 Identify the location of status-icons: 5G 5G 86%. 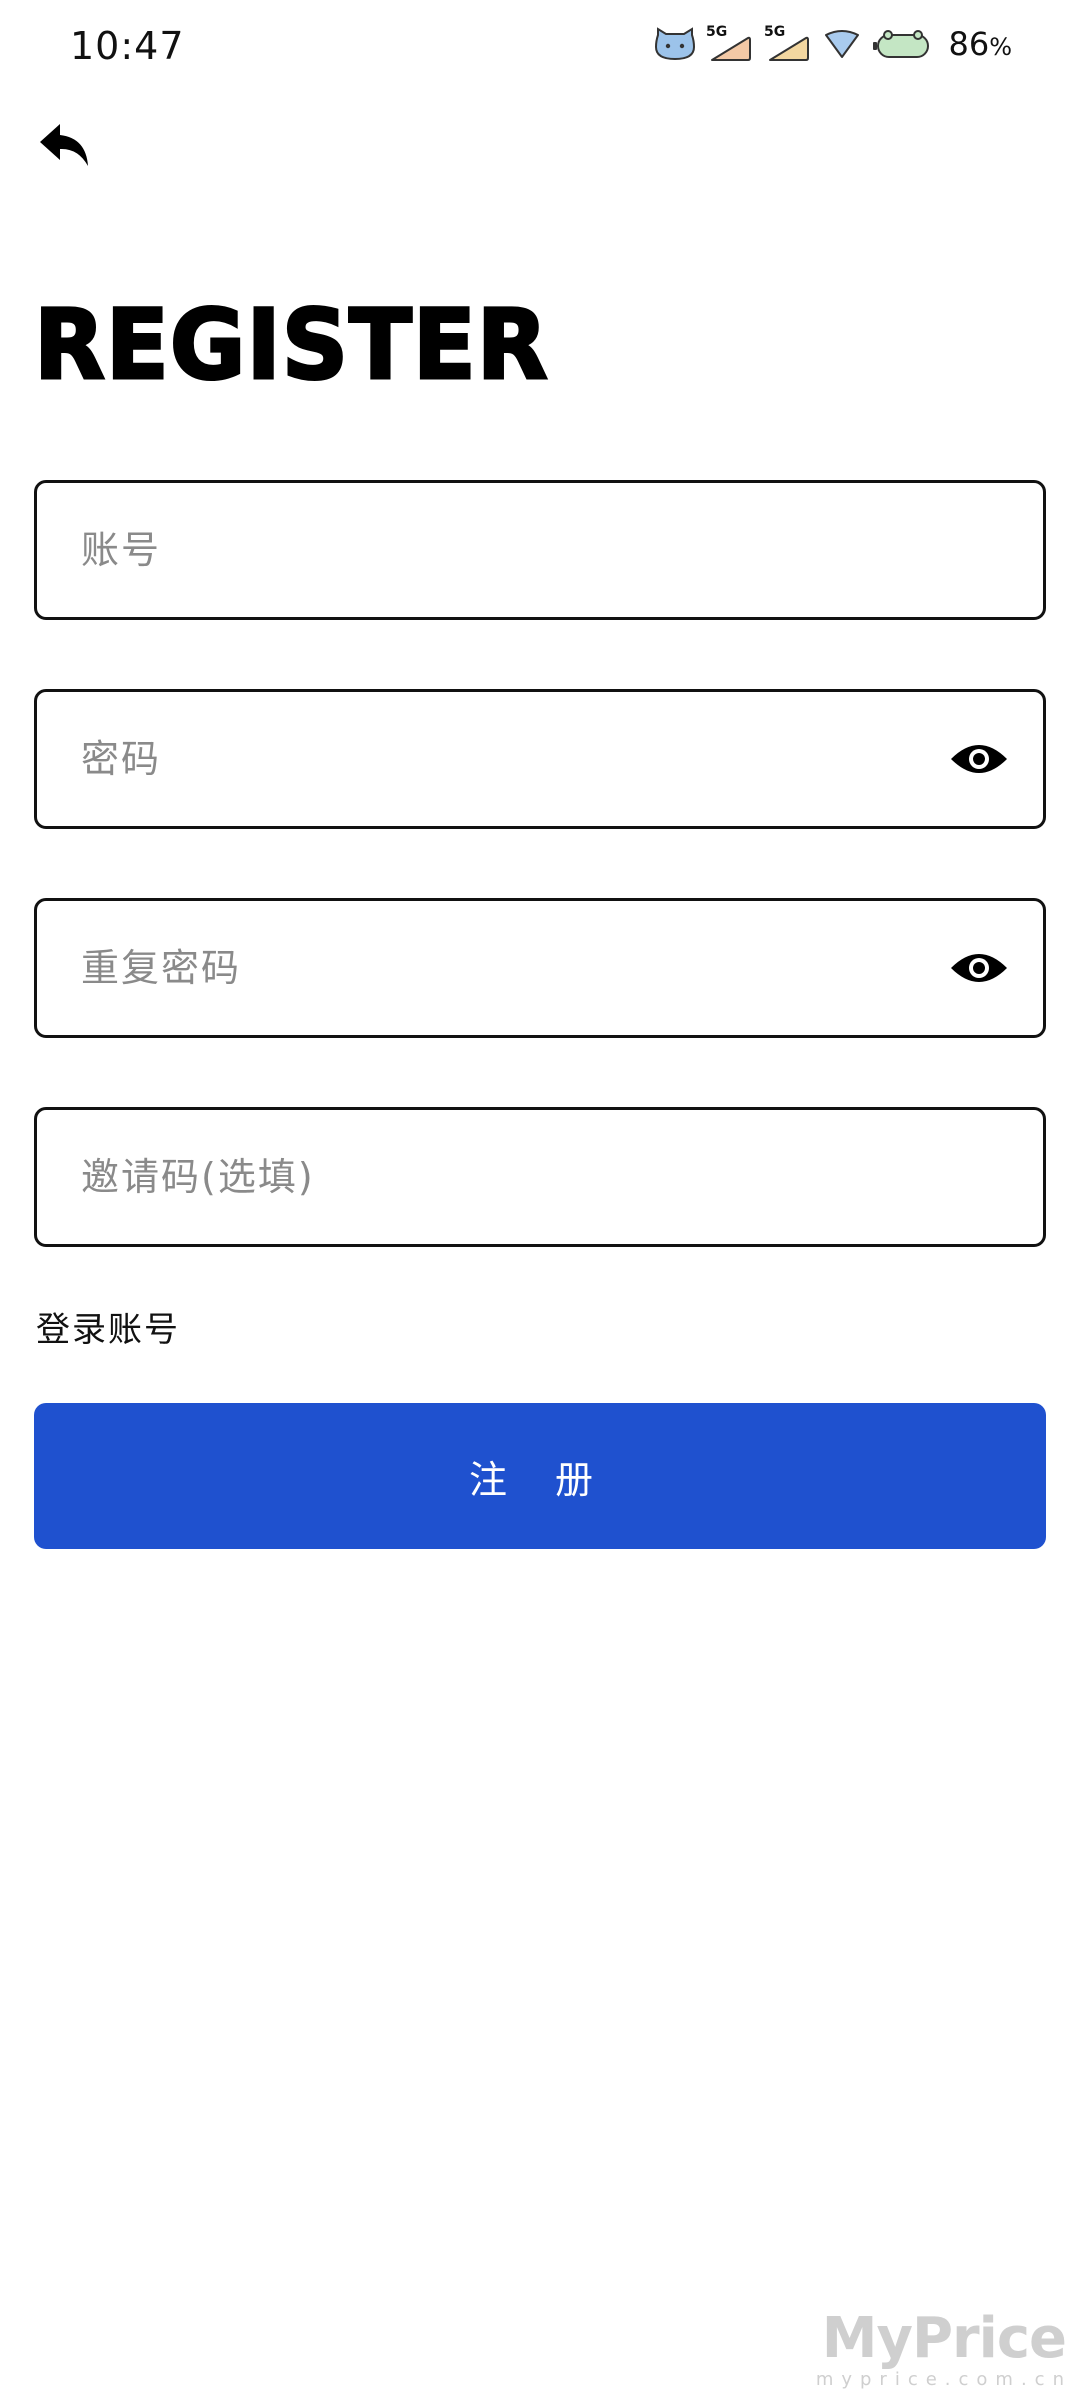
(833, 44).